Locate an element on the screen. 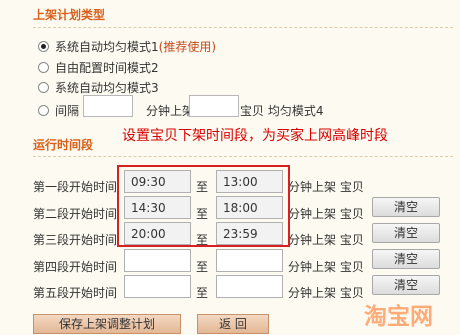  radio-label: 自由配置时间模式2 is located at coordinates (107, 67).